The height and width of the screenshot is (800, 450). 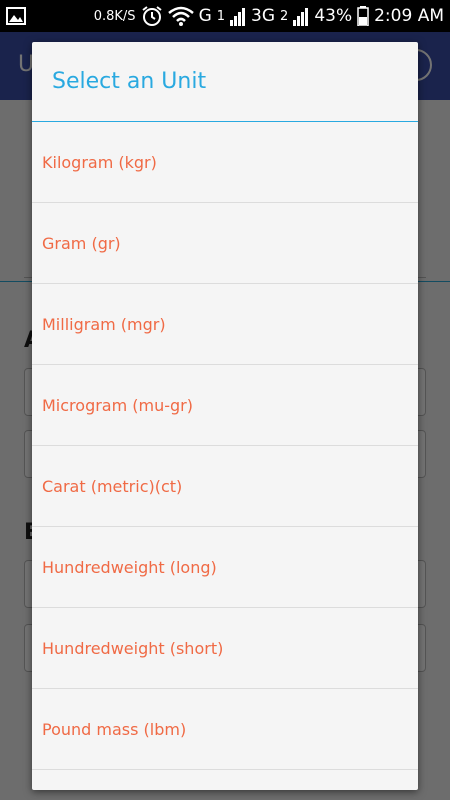 I want to click on sim1-network: G, so click(x=205, y=16).